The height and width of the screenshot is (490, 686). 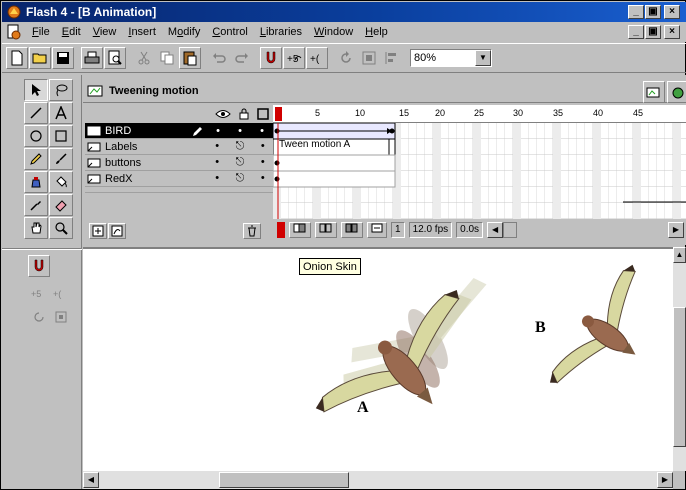 I want to click on save-button, so click(x=63, y=58).